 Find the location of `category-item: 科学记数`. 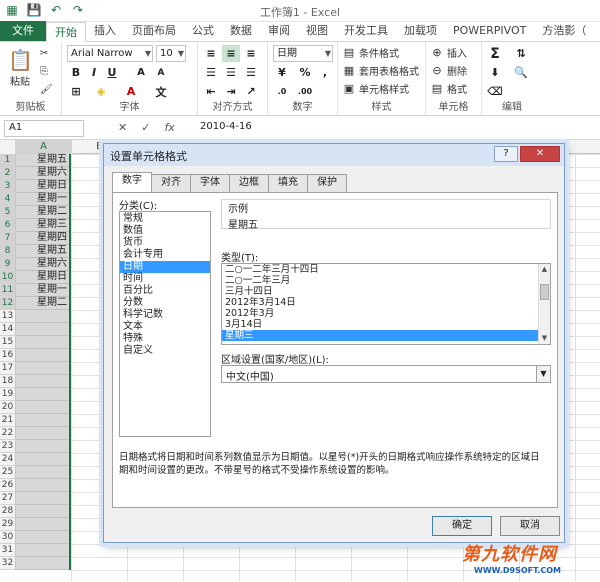

category-item: 科学记数 is located at coordinates (165, 315).